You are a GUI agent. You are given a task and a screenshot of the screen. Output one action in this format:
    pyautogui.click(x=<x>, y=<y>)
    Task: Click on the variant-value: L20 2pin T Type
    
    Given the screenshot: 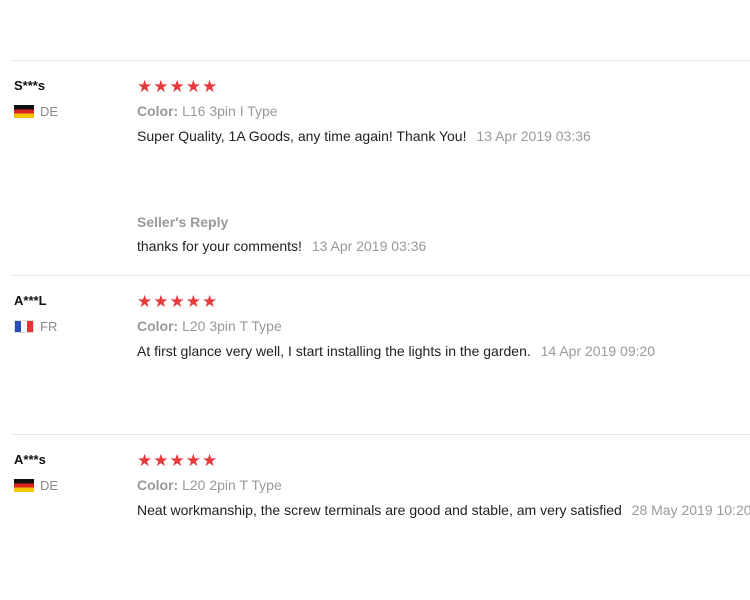 What is the action you would take?
    pyautogui.click(x=232, y=485)
    